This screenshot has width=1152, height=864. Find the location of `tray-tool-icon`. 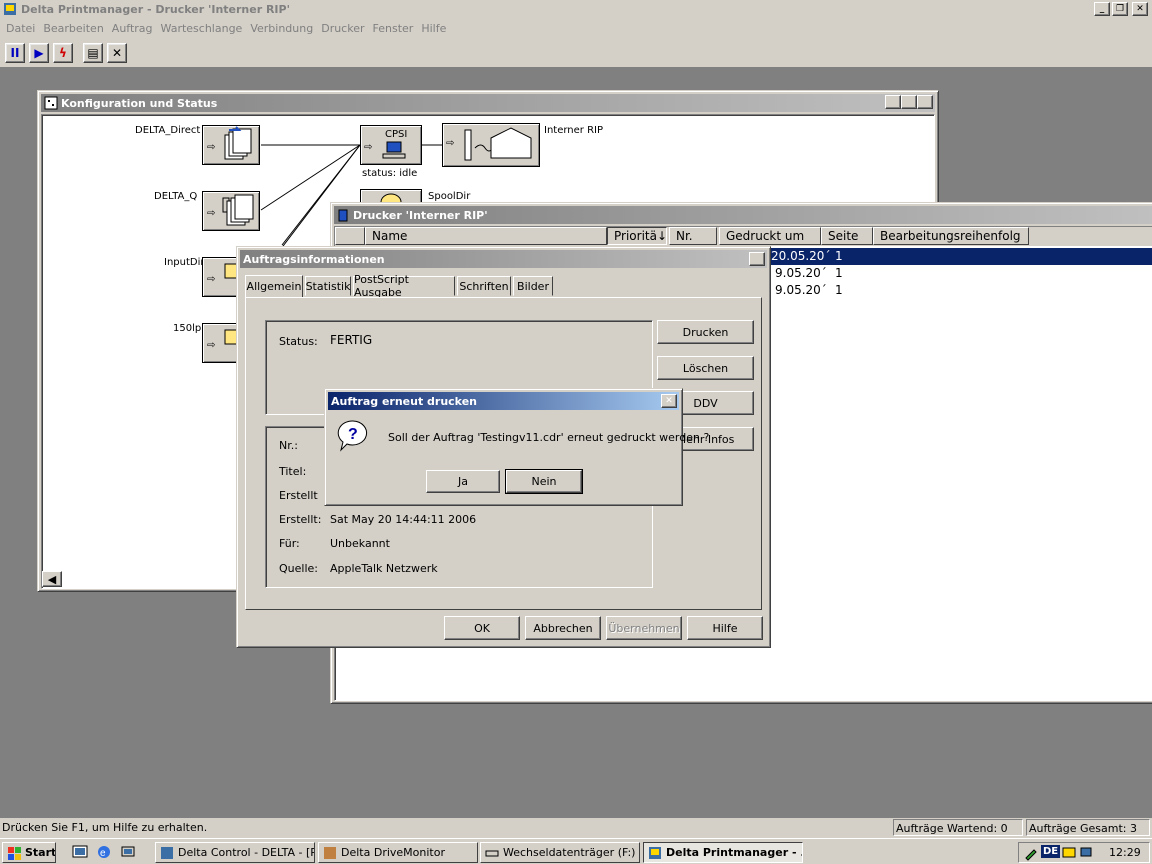

tray-tool-icon is located at coordinates (1031, 853).